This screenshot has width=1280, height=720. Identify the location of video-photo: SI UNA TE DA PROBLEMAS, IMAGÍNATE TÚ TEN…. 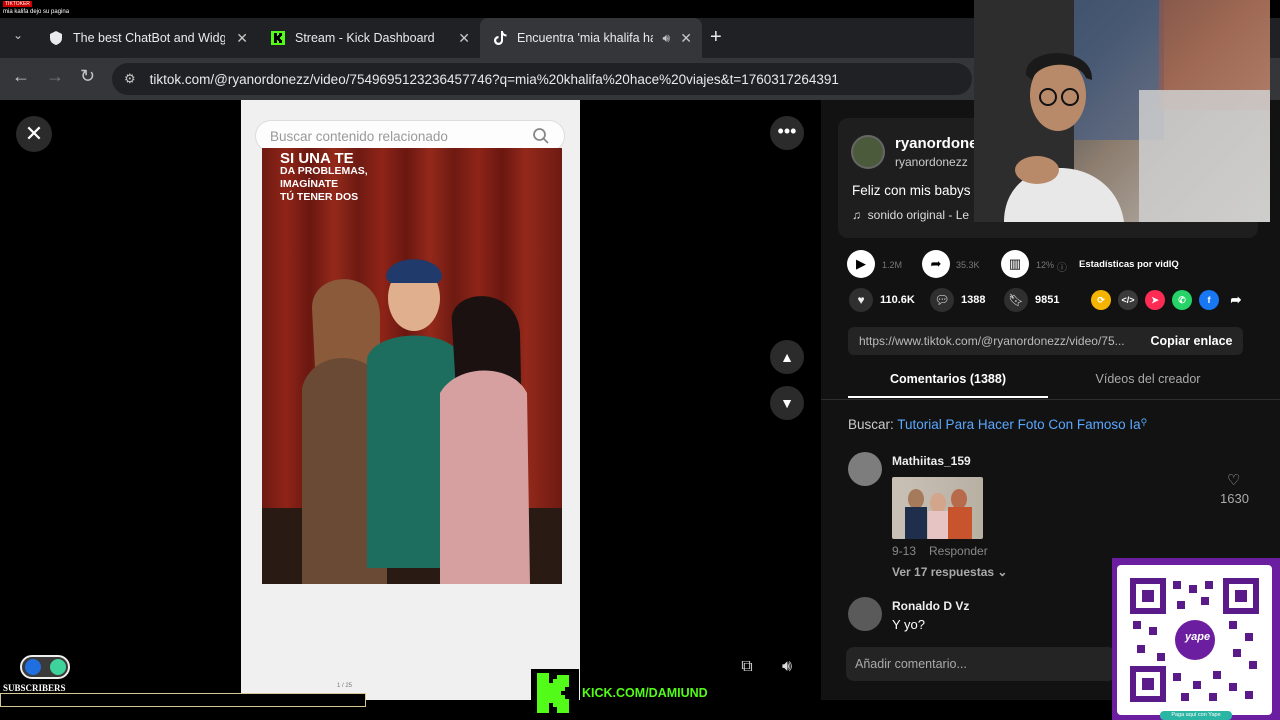
(412, 366).